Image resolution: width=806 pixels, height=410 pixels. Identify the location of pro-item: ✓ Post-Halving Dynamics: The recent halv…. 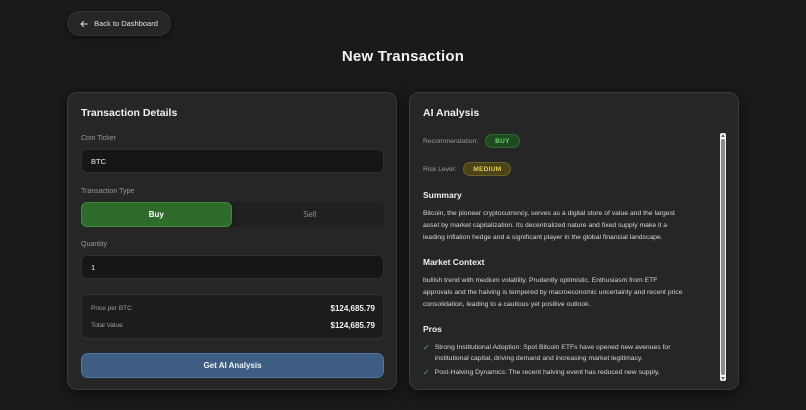
(571, 372).